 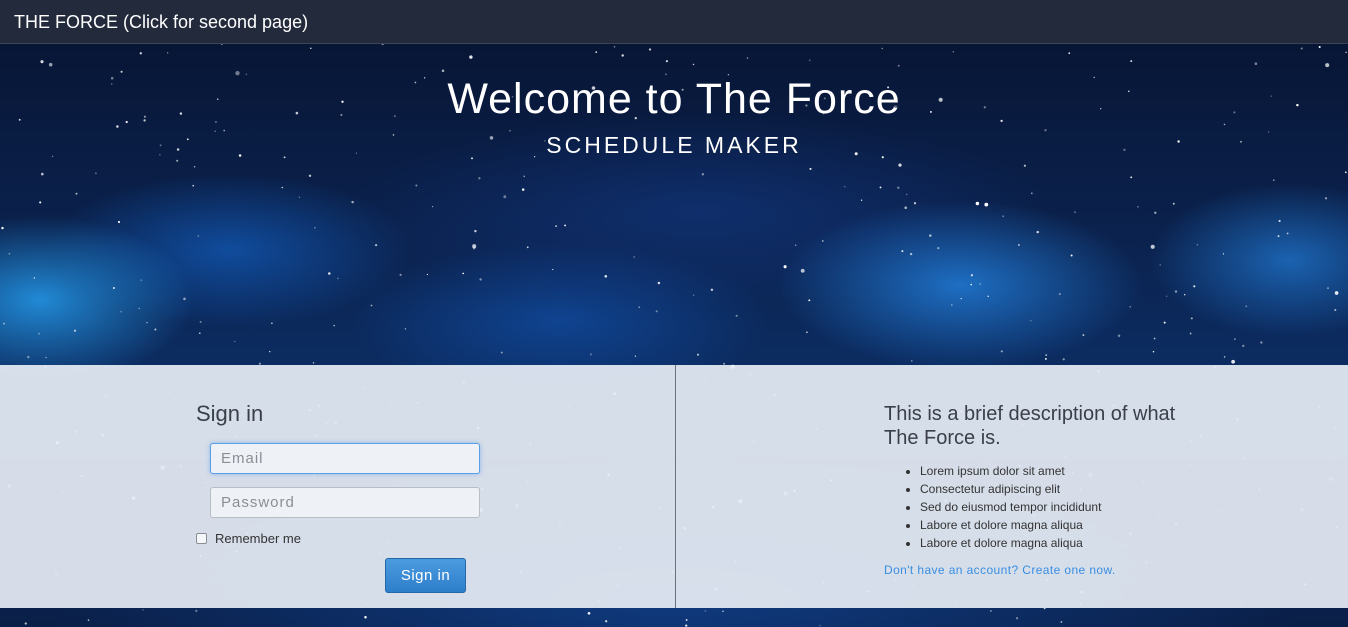 I want to click on hero-title: Welcome to The Force, so click(x=674, y=99).